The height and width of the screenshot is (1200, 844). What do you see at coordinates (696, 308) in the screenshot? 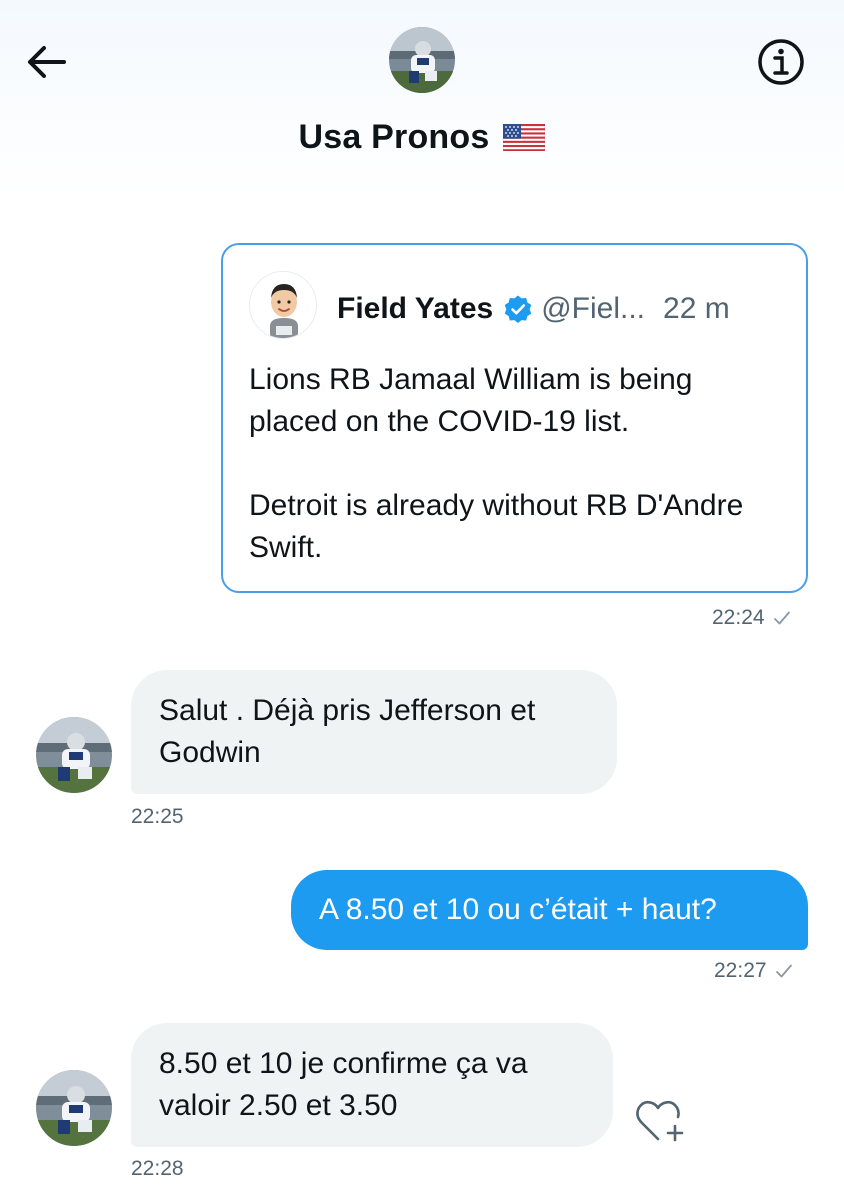
I see `tweet-age: 22 m` at bounding box center [696, 308].